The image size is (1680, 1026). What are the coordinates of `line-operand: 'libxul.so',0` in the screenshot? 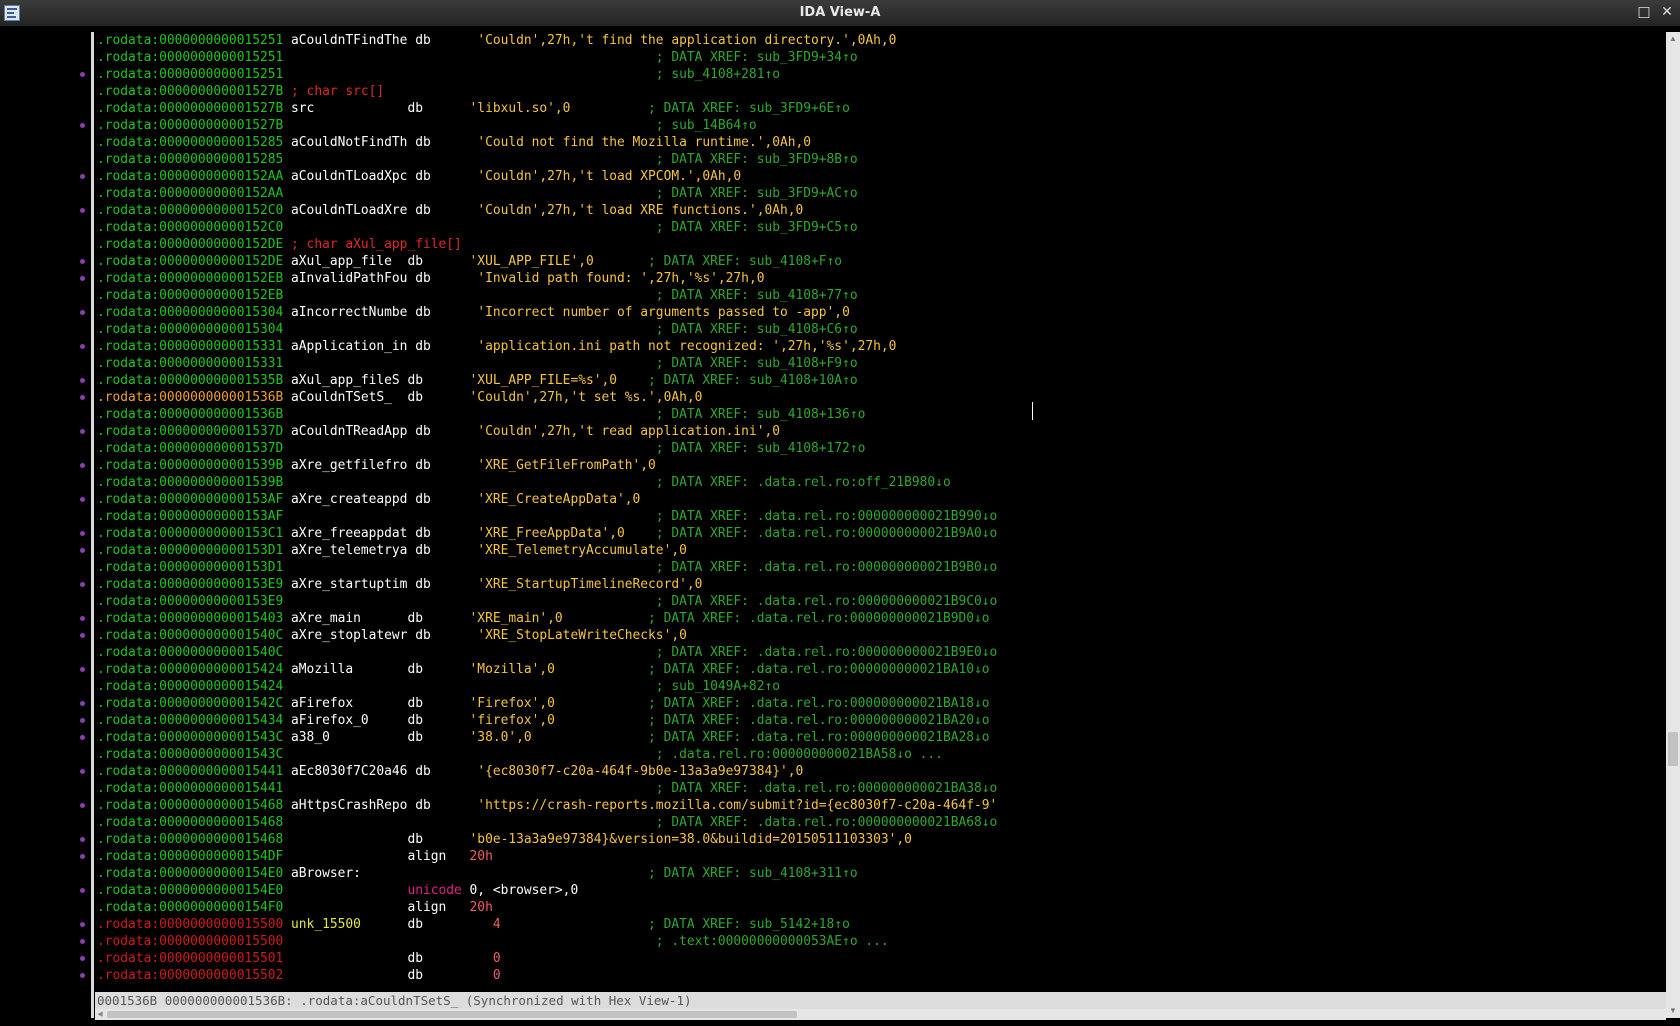 It's located at (559, 108).